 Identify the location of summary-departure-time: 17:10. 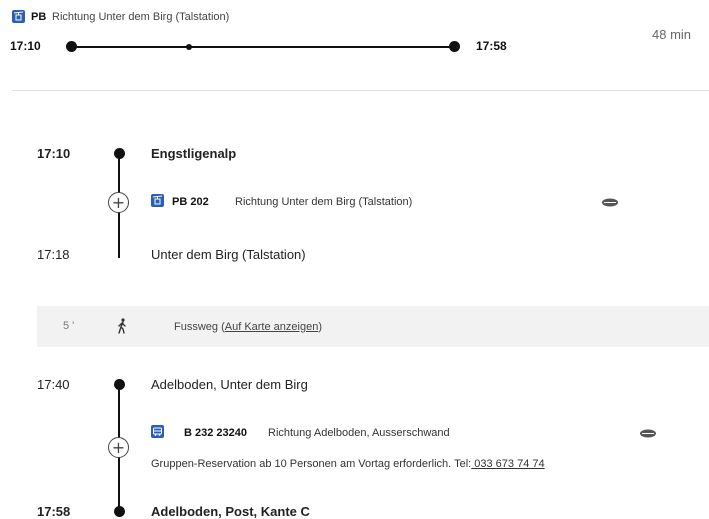
(25, 46).